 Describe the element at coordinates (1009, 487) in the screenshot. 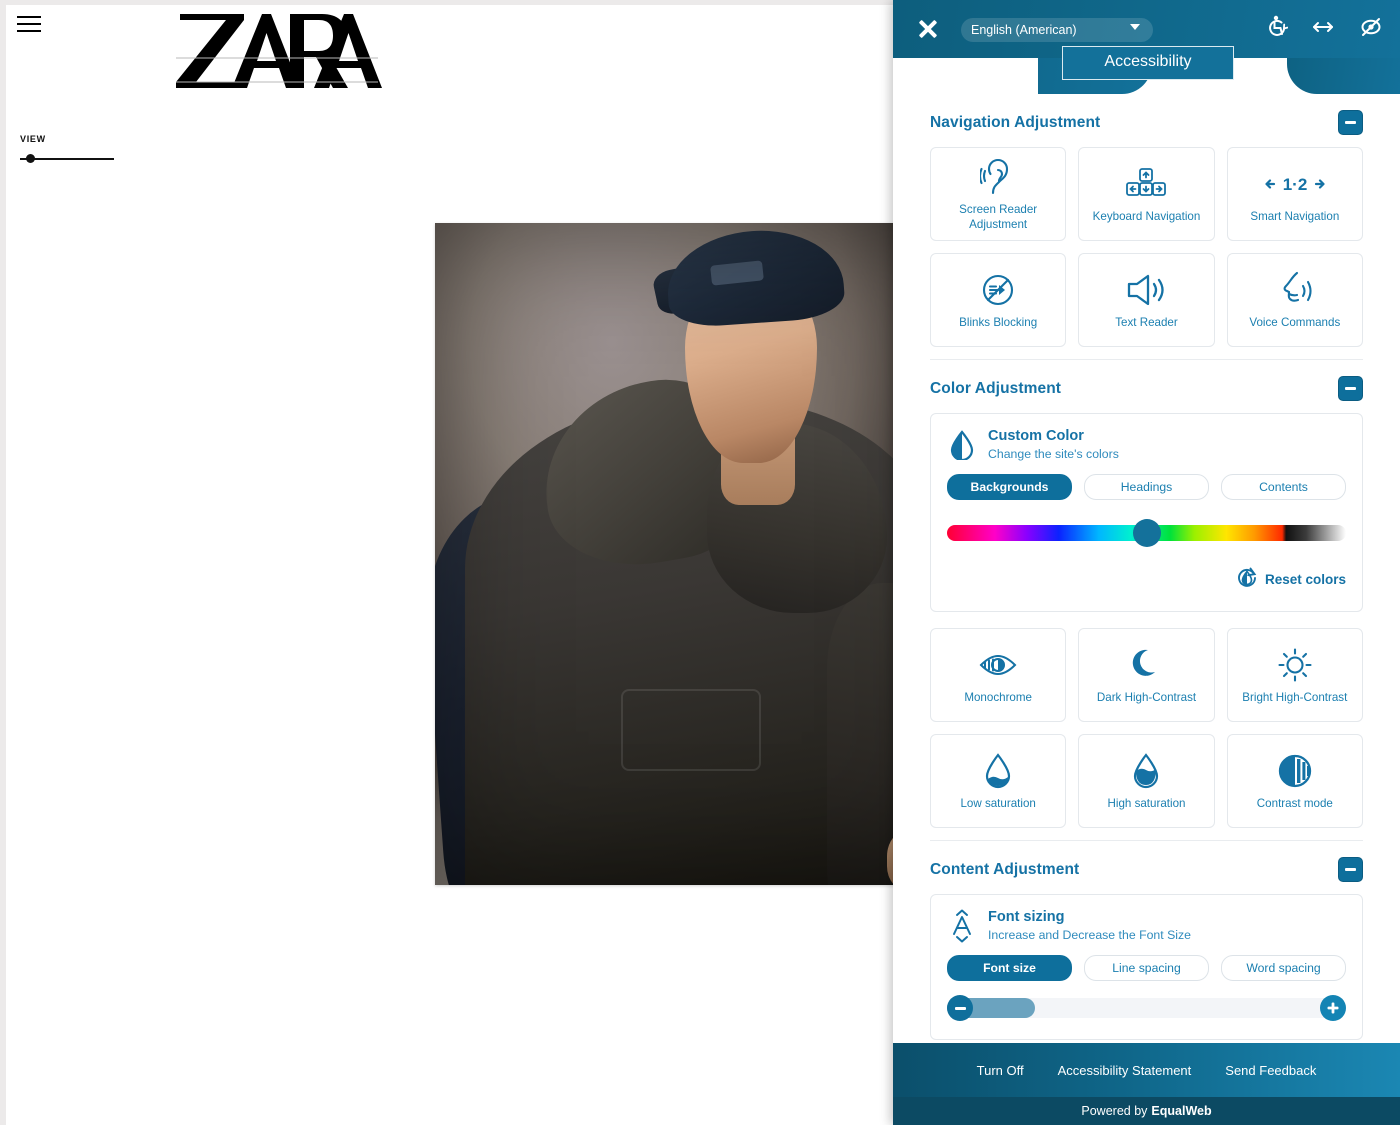

I see `pill-backgrounds: Backgrounds` at that location.